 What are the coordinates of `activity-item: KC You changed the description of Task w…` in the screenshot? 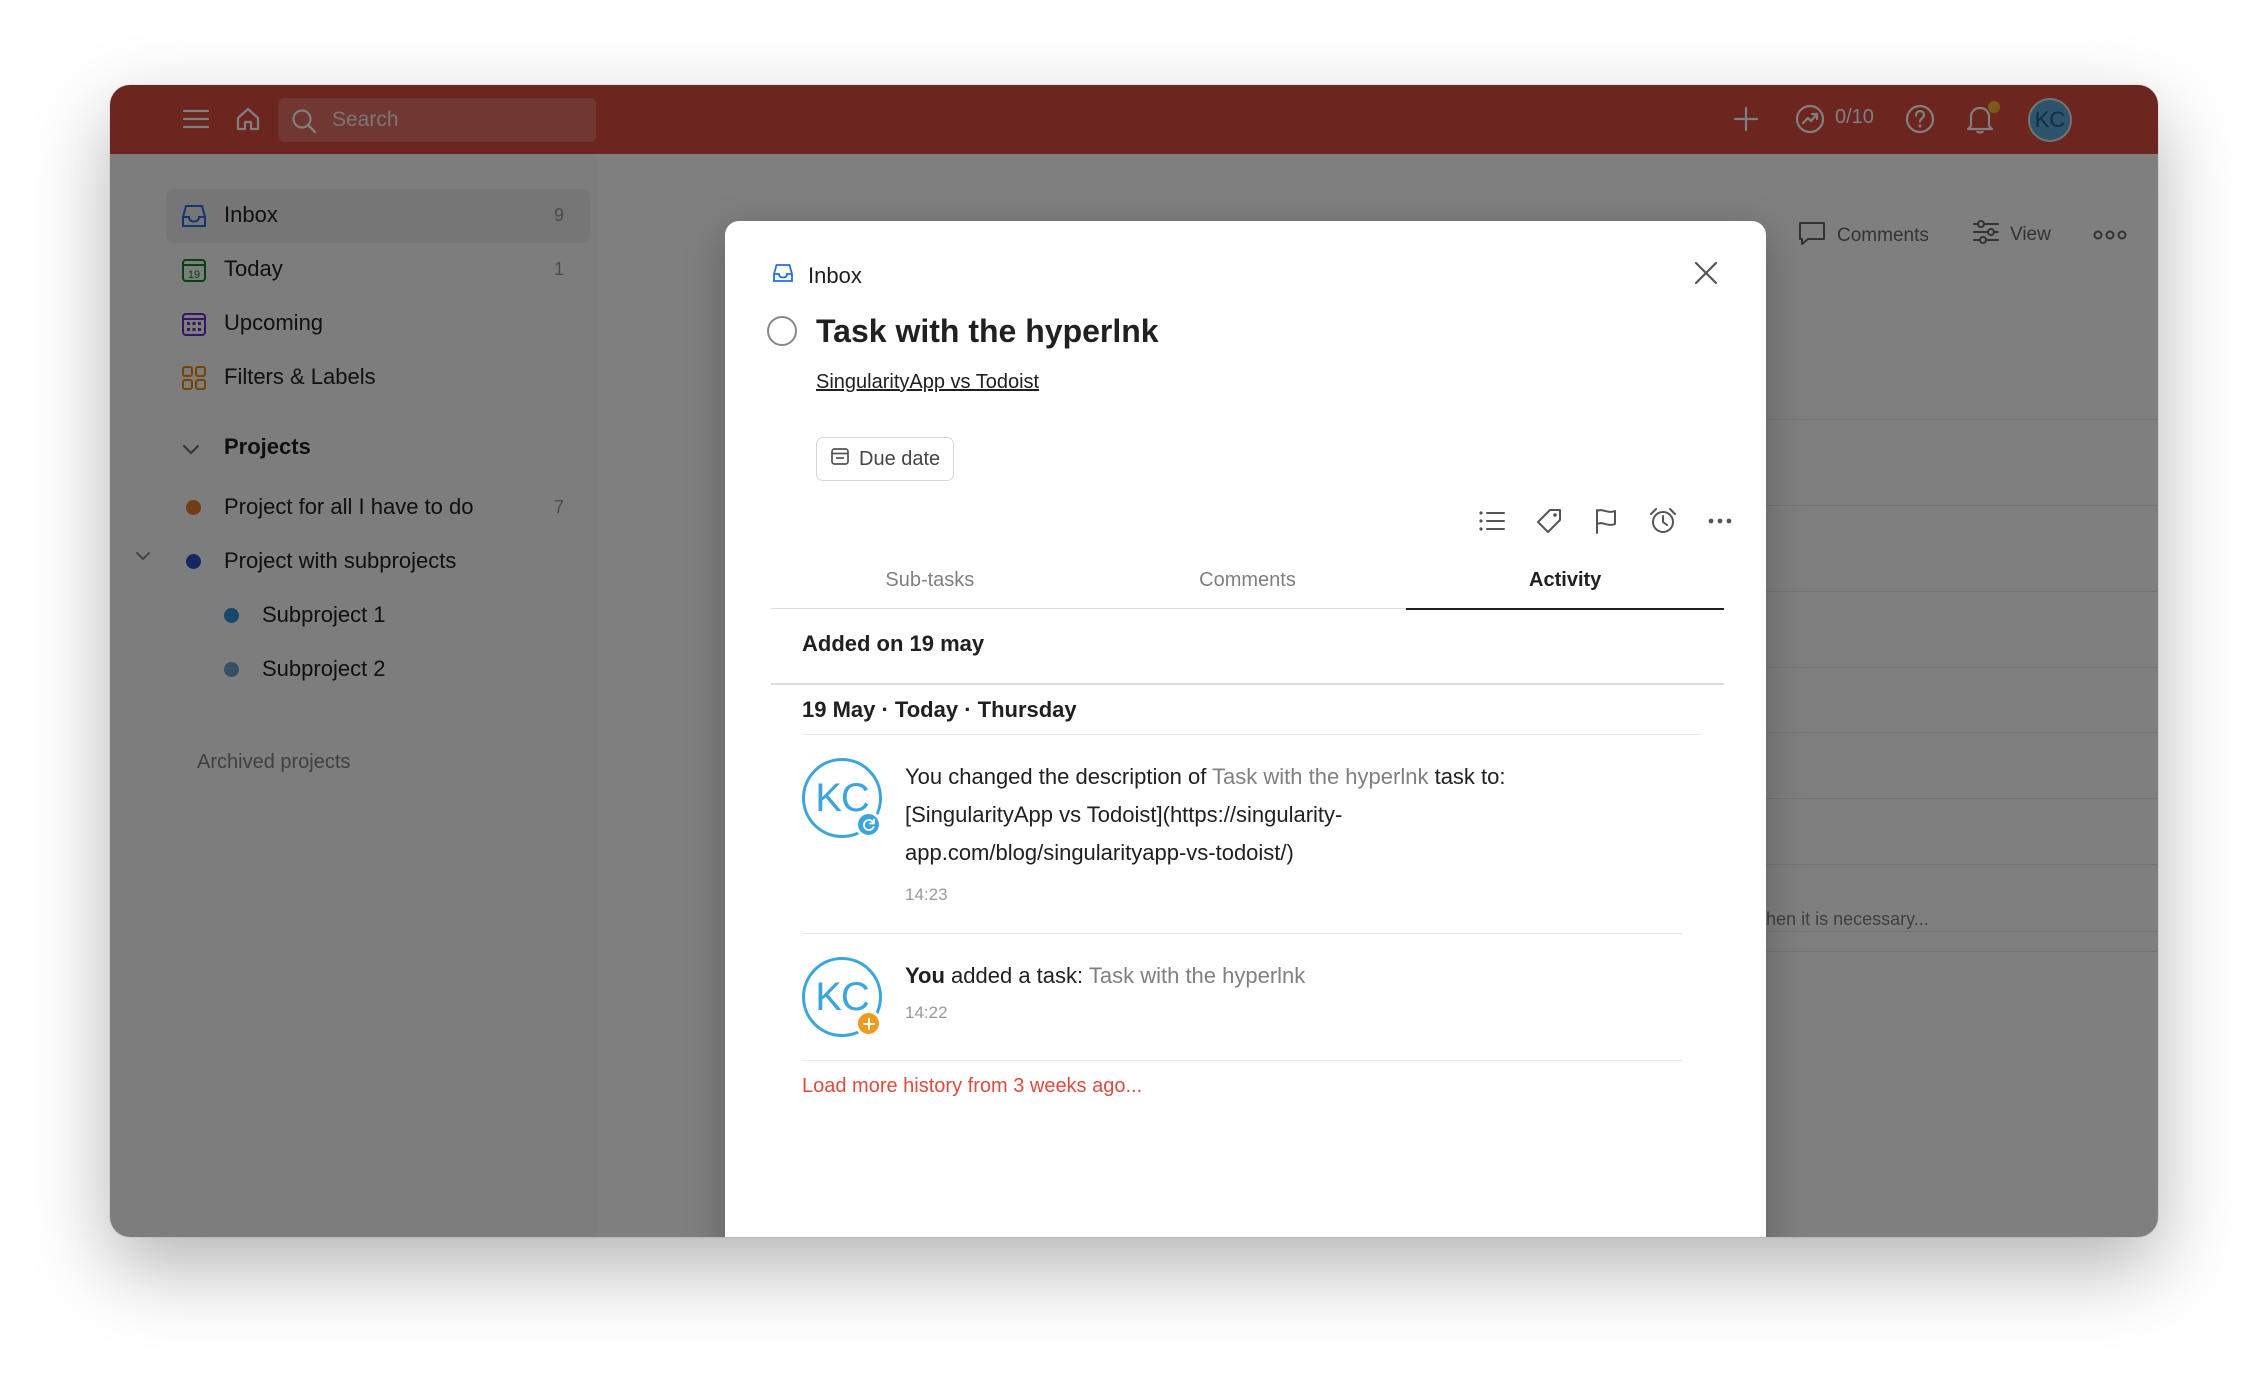 It's located at (1232, 833).